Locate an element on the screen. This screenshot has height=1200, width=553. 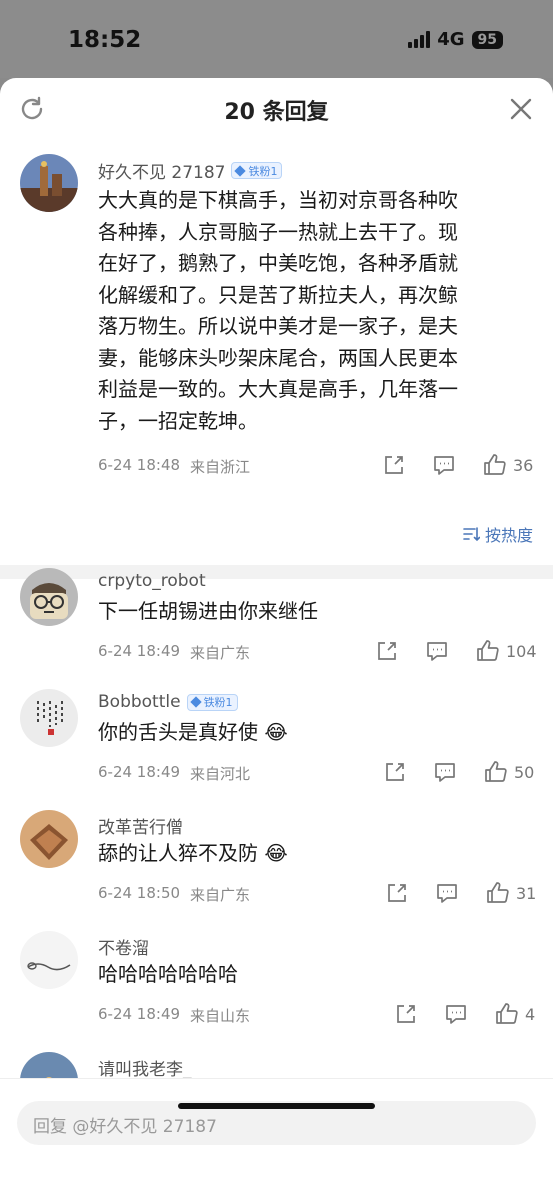
like-button: 4 is located at coordinates (515, 1014).